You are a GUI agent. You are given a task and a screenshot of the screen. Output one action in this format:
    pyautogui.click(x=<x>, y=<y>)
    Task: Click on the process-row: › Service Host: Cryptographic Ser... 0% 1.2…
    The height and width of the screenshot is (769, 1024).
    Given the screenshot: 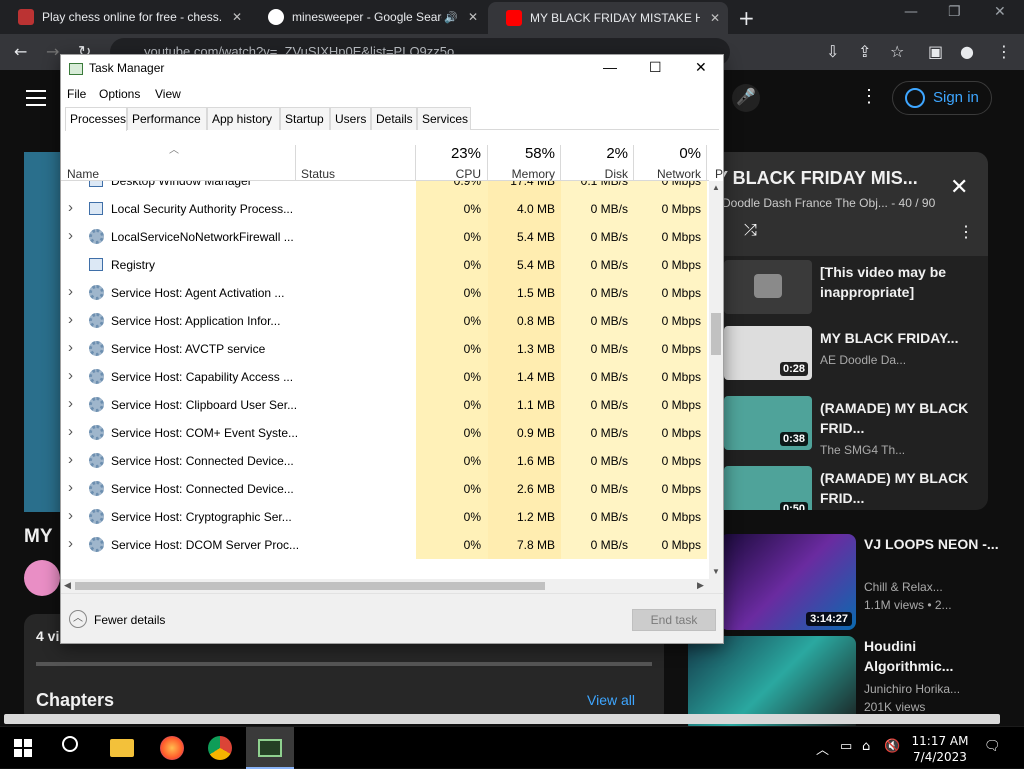 What is the action you would take?
    pyautogui.click(x=385, y=517)
    